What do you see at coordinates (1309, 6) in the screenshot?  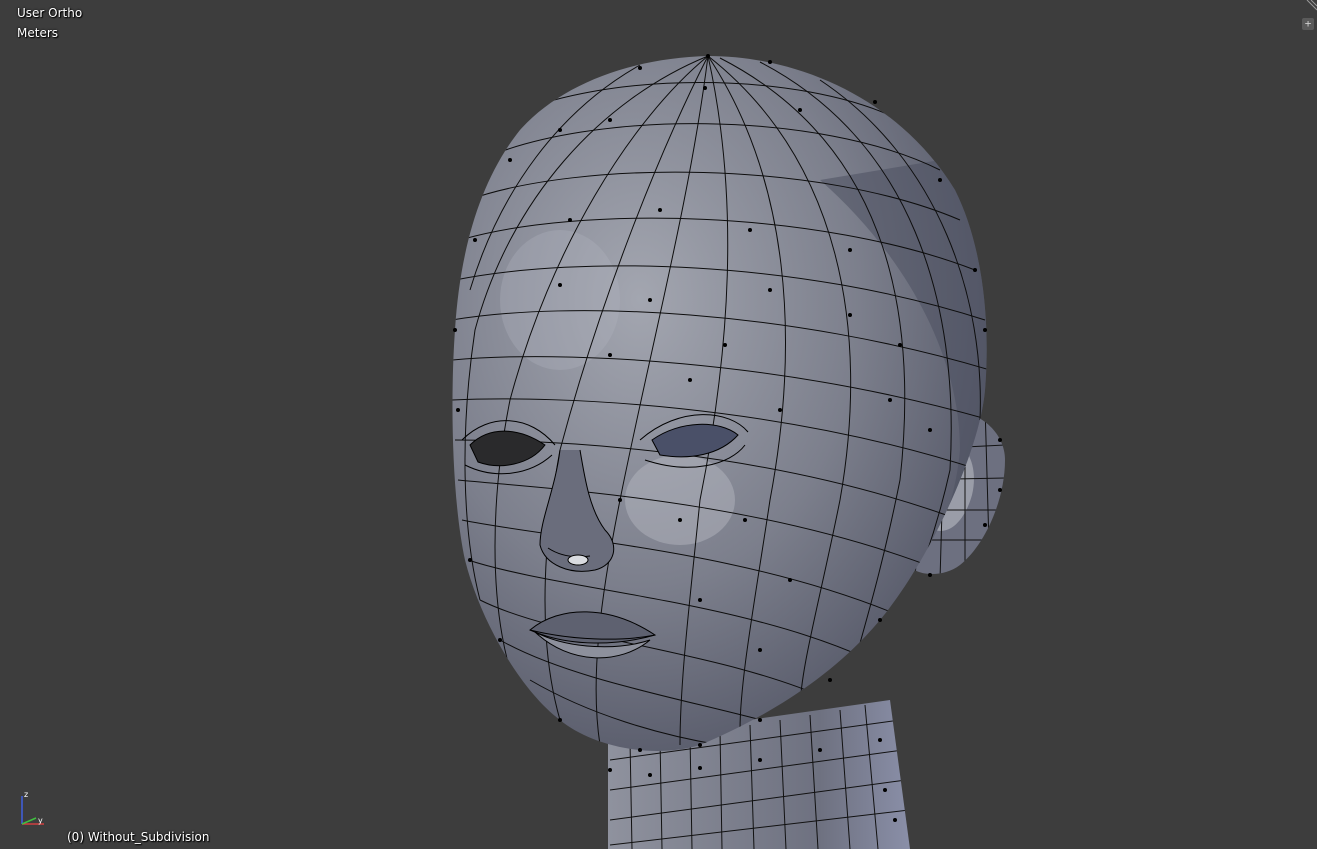 I see `area-split-icon` at bounding box center [1309, 6].